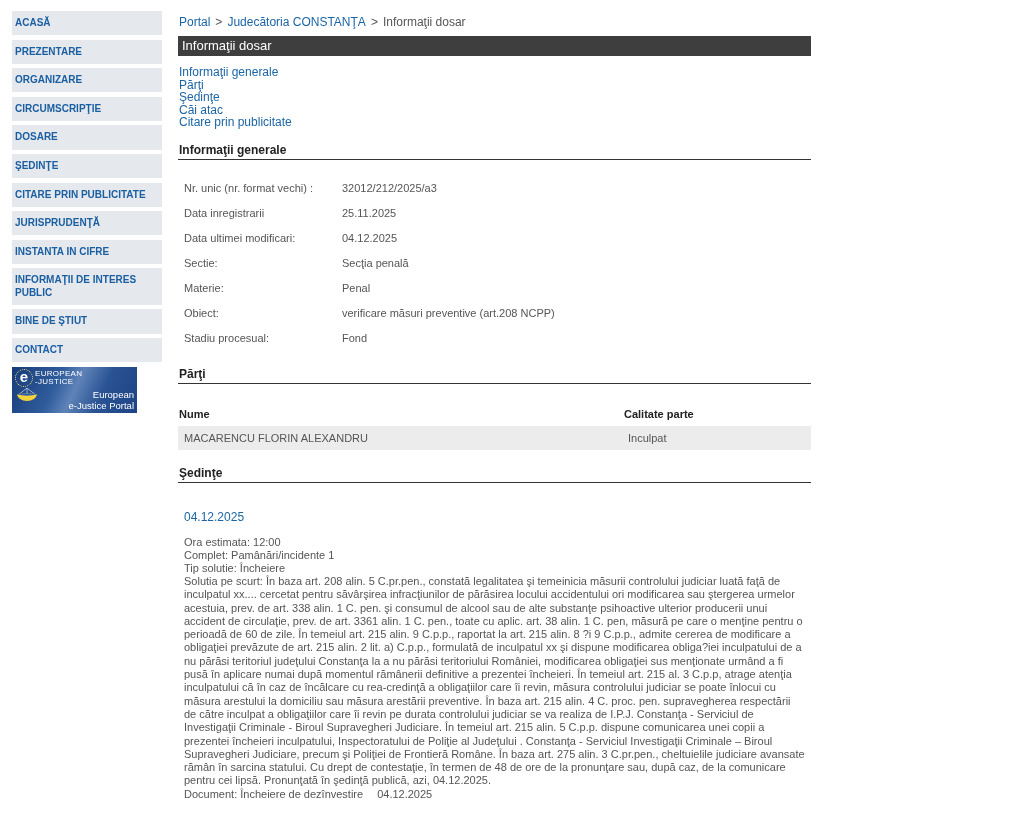 This screenshot has width=1029, height=837. I want to click on field-label: Data inregistrarii, so click(225, 212).